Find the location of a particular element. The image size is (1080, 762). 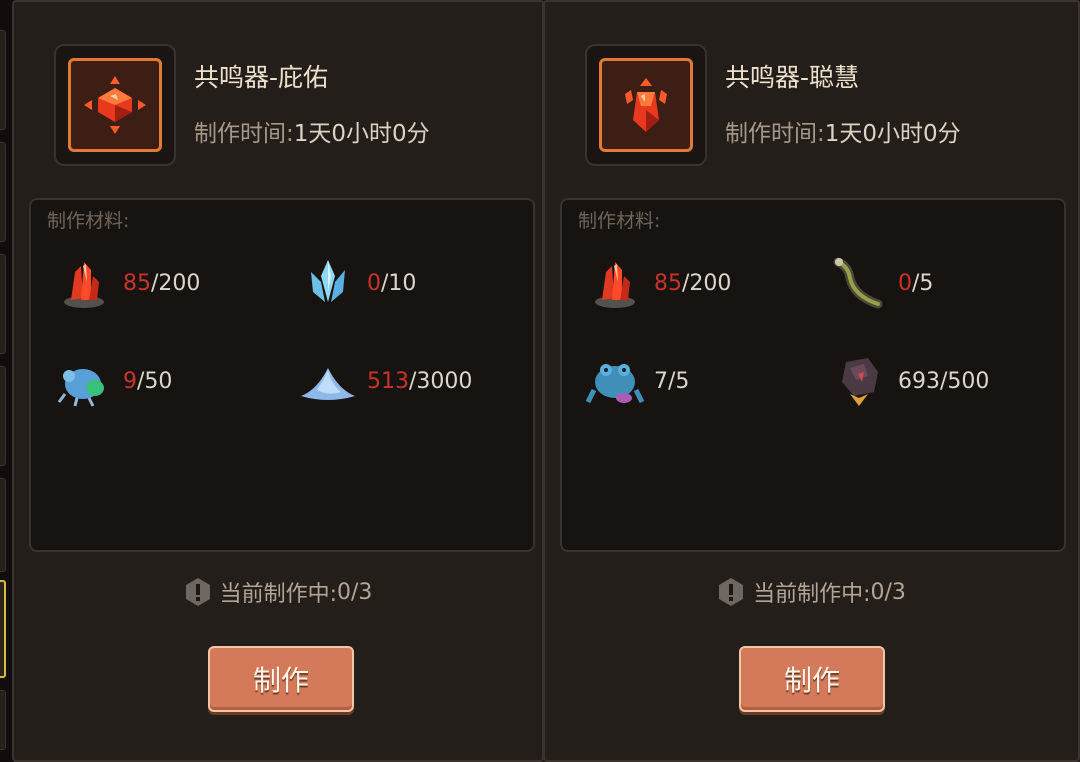

side-tab-active is located at coordinates (3, 629).